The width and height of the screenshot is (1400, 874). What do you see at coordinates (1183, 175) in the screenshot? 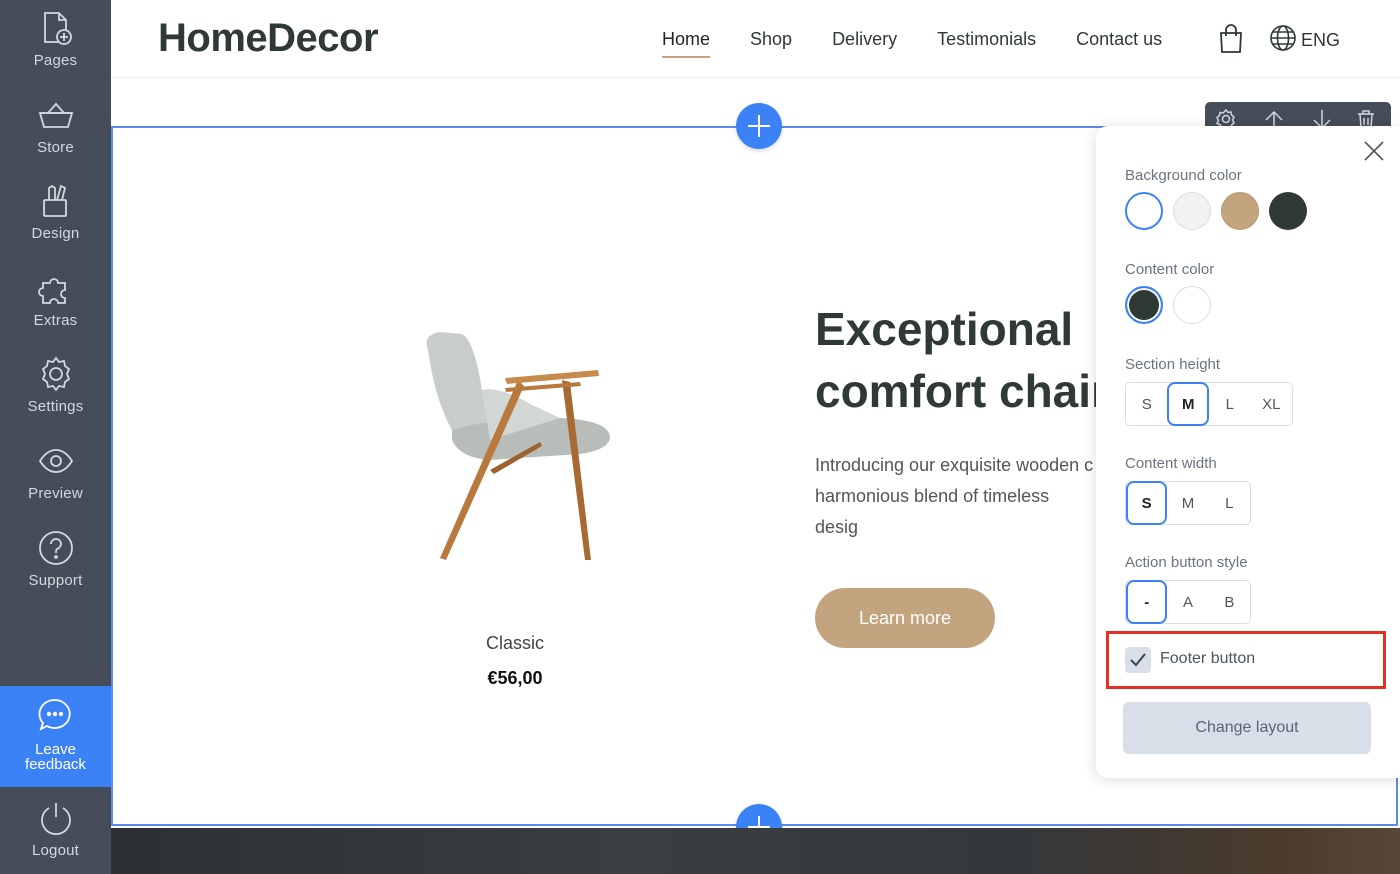
I see `background-color-label: Background color` at bounding box center [1183, 175].